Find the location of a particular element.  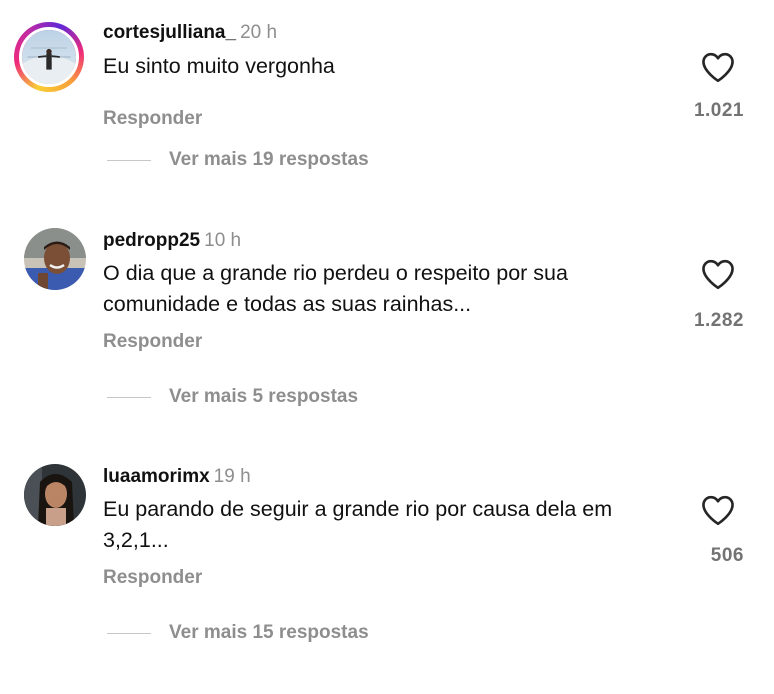

view-more-replies-label: Ver mais 5 respostas is located at coordinates (264, 396).